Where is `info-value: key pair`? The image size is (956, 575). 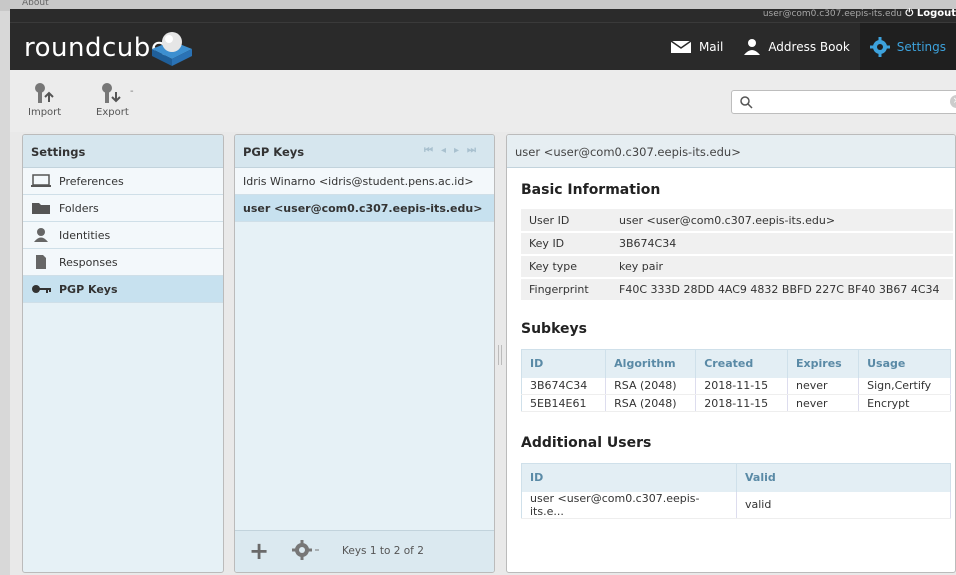
info-value: key pair is located at coordinates (782, 267).